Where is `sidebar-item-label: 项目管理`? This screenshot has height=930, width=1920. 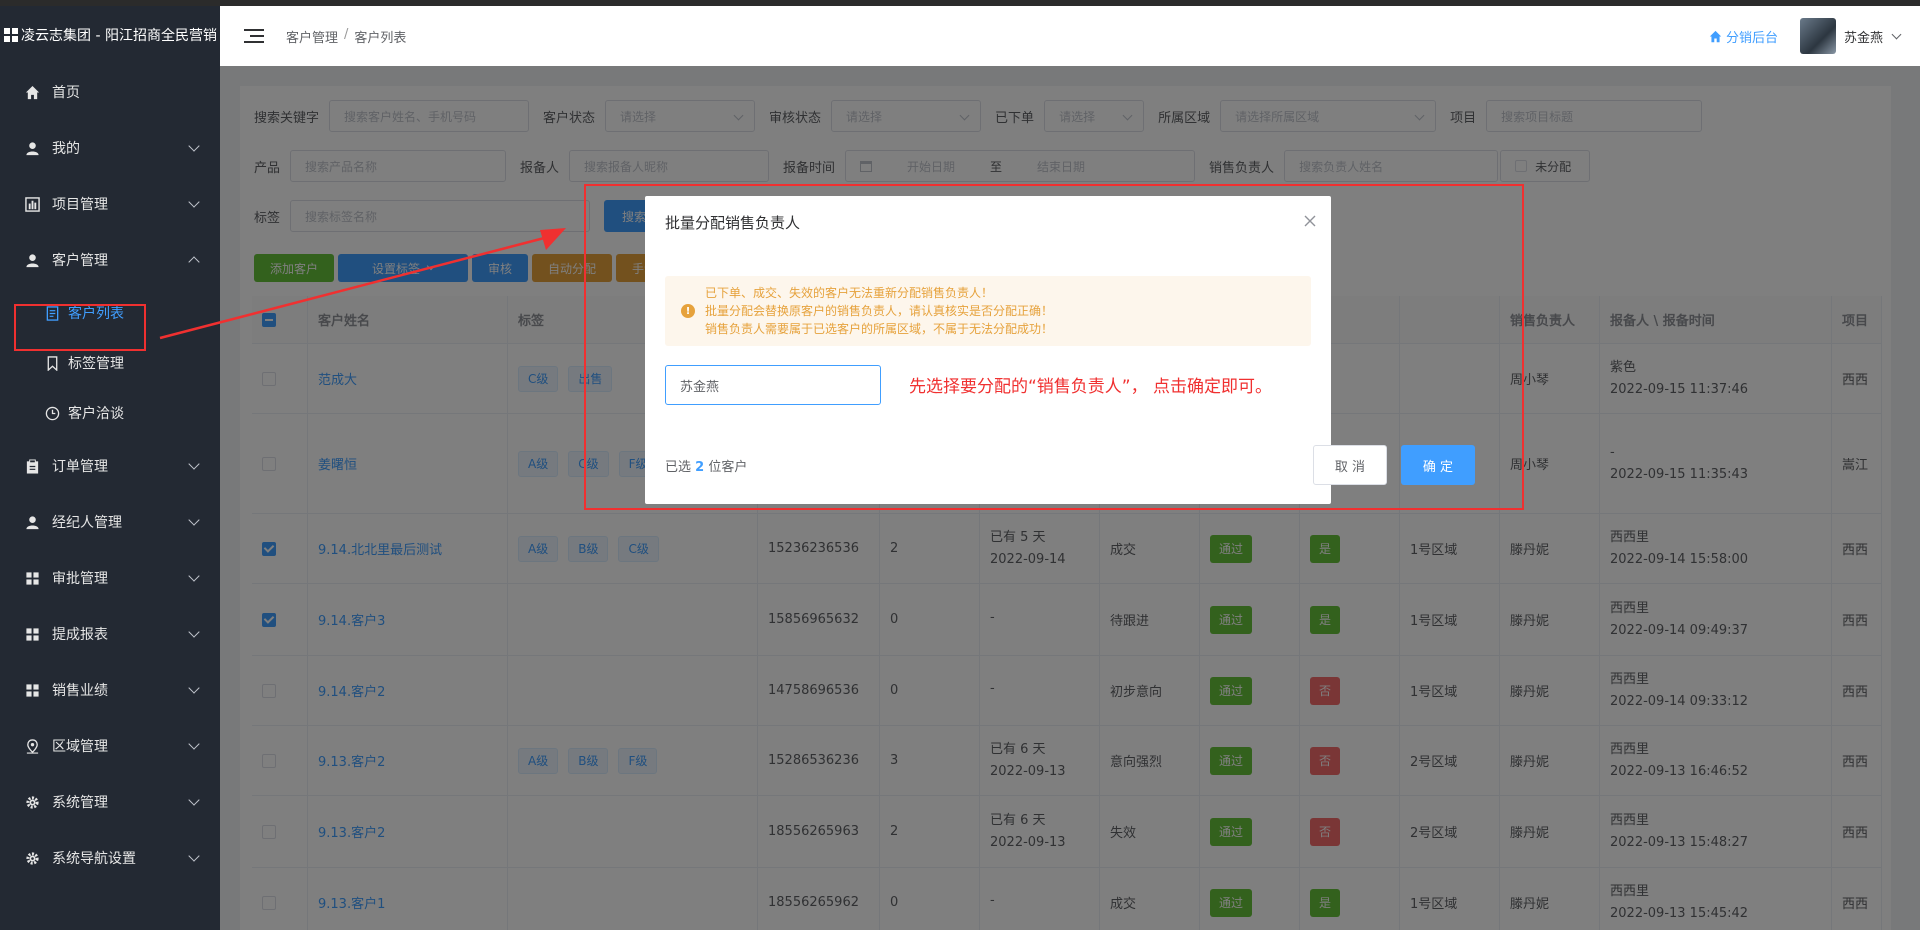
sidebar-item-label: 项目管理 is located at coordinates (80, 205).